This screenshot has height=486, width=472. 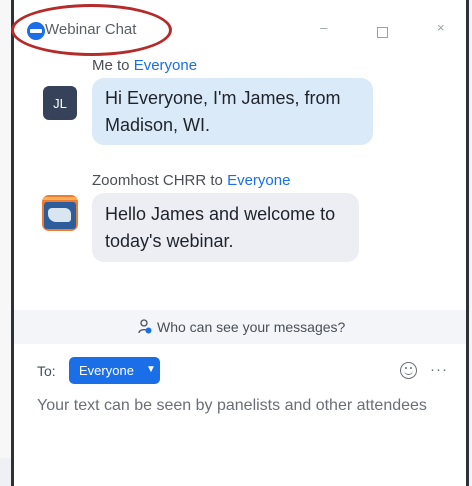 What do you see at coordinates (46, 371) in the screenshot?
I see `to-label: To:` at bounding box center [46, 371].